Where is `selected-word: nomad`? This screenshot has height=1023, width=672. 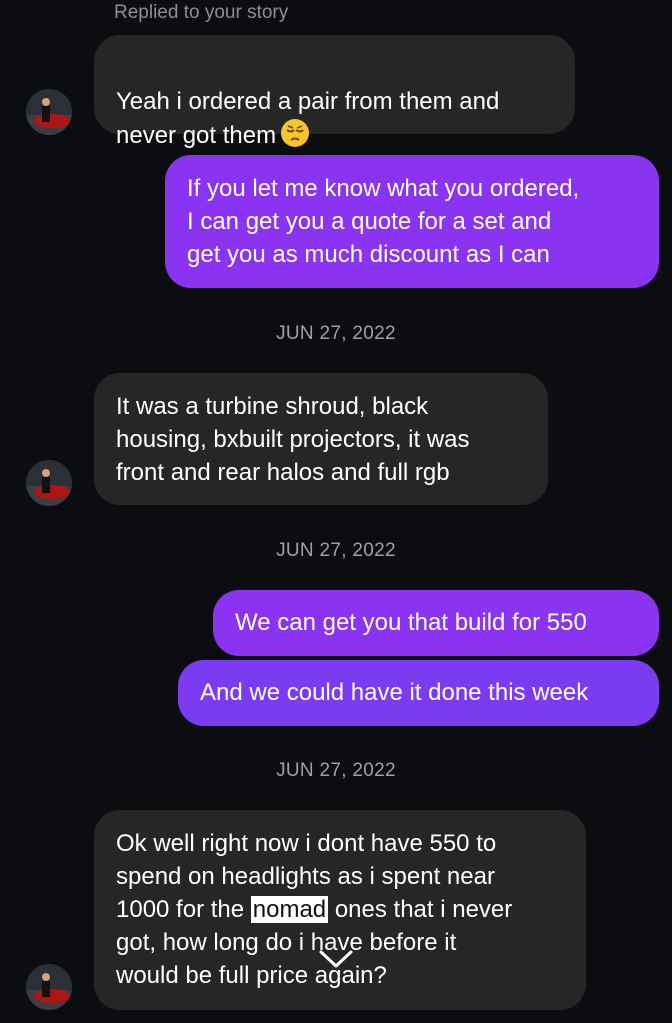 selected-word: nomad is located at coordinates (289, 909).